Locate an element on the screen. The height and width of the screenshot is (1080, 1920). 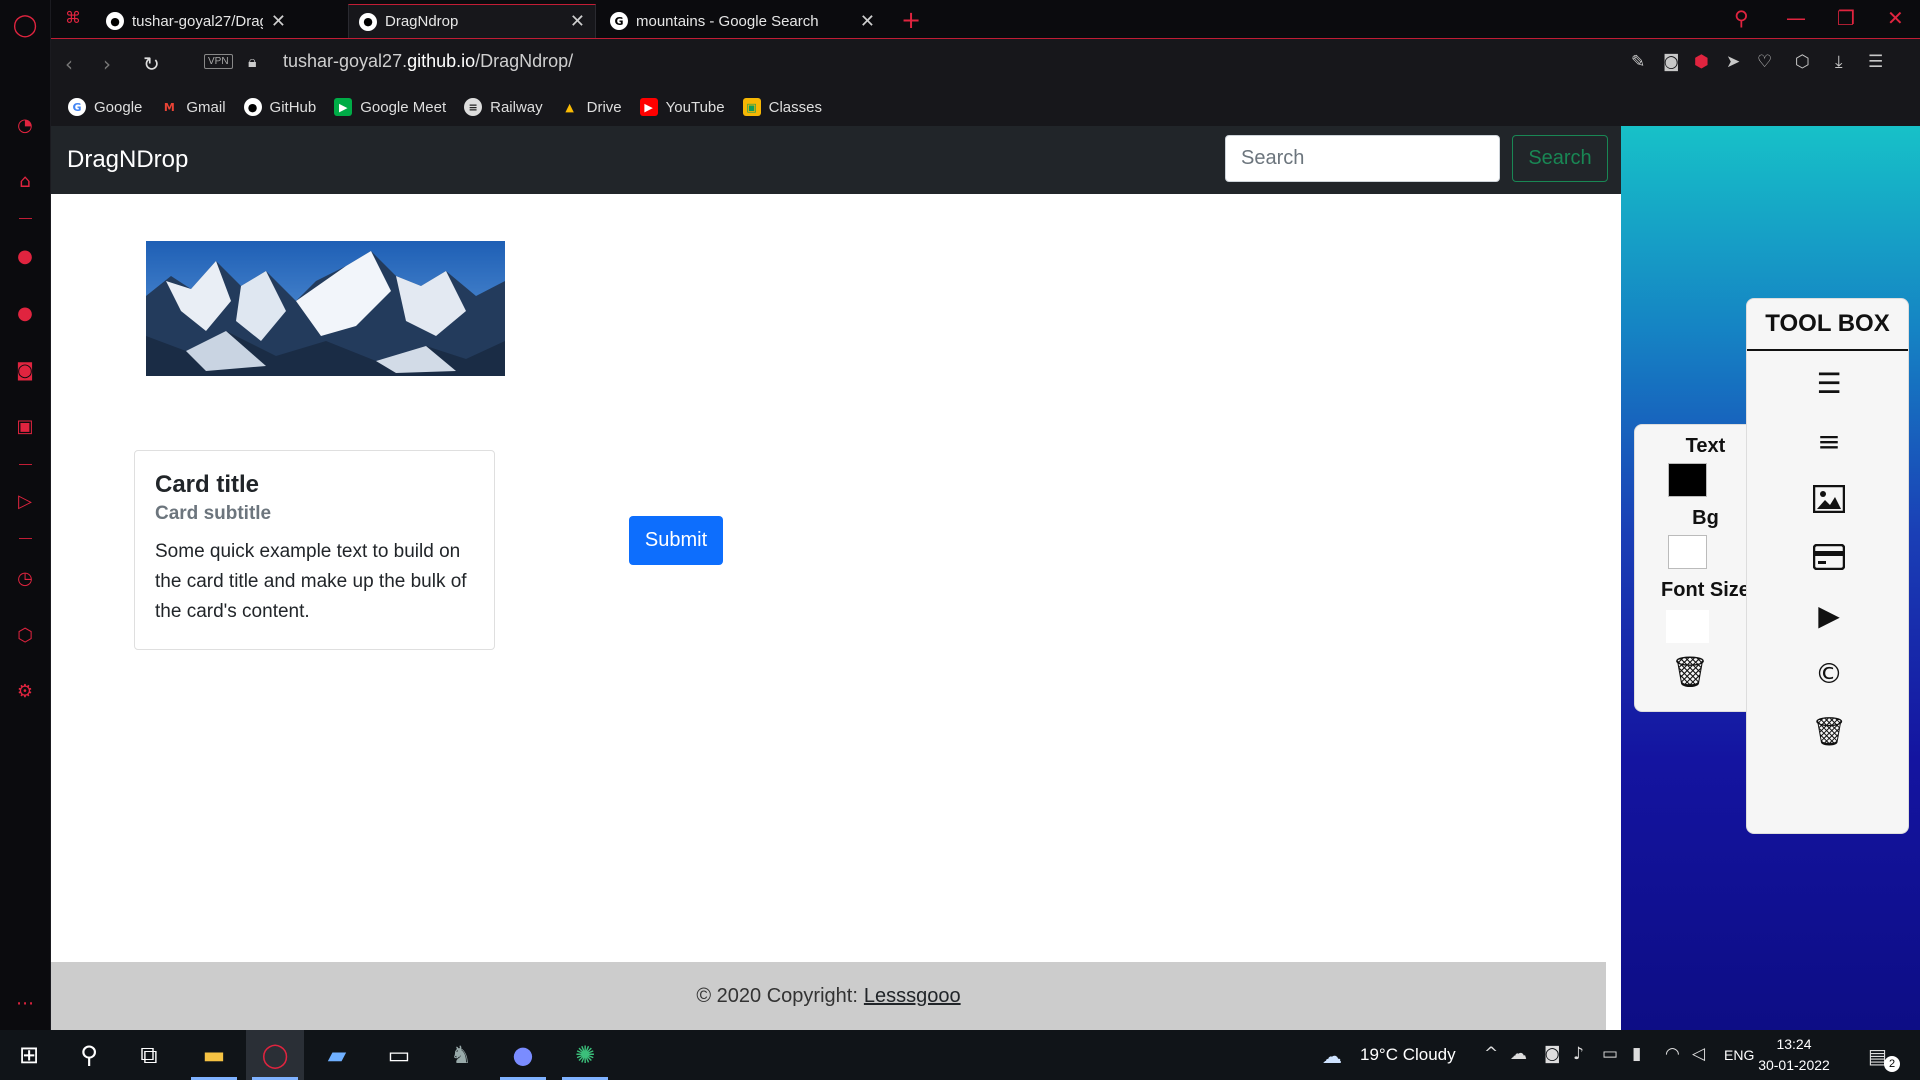
bg-color-picker is located at coordinates (1687, 552).